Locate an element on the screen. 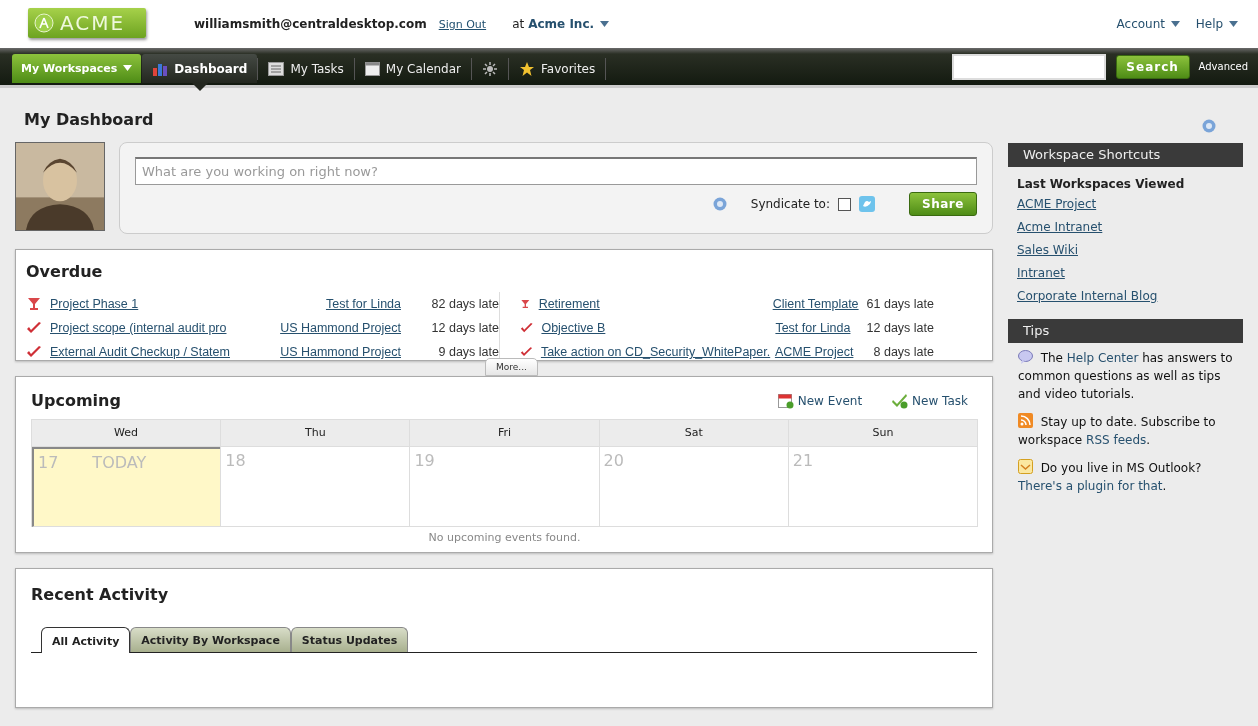 The height and width of the screenshot is (726, 1258). workspace-link: Sales Wiki is located at coordinates (1047, 250).